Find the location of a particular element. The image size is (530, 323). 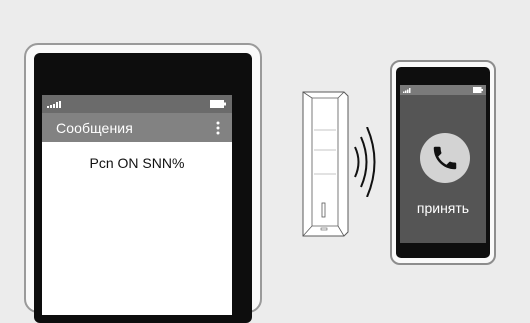

gsm-device-icon is located at coordinates (325, 164).